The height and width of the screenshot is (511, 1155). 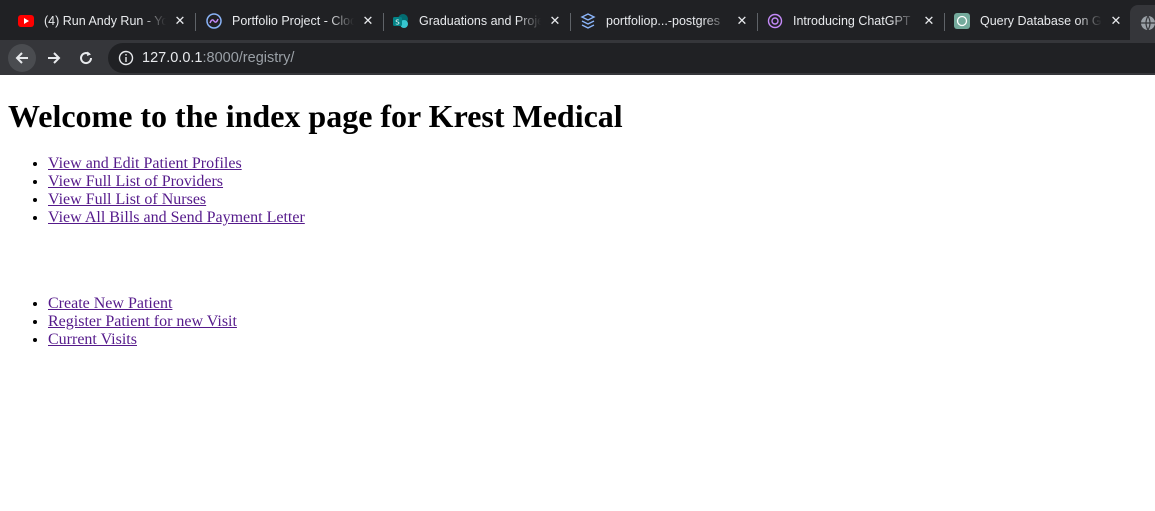 I want to click on clockify-icon, so click(x=214, y=21).